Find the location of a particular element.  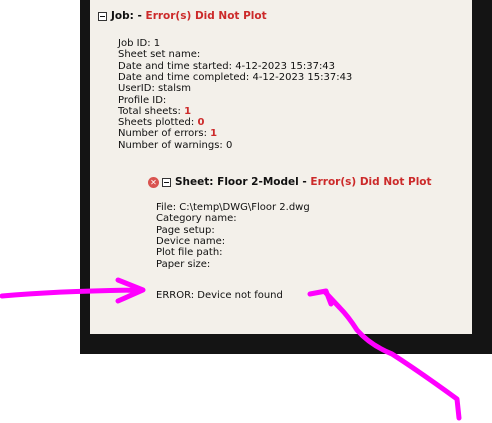

job-detail-label: Sheets plotted: is located at coordinates (158, 123).